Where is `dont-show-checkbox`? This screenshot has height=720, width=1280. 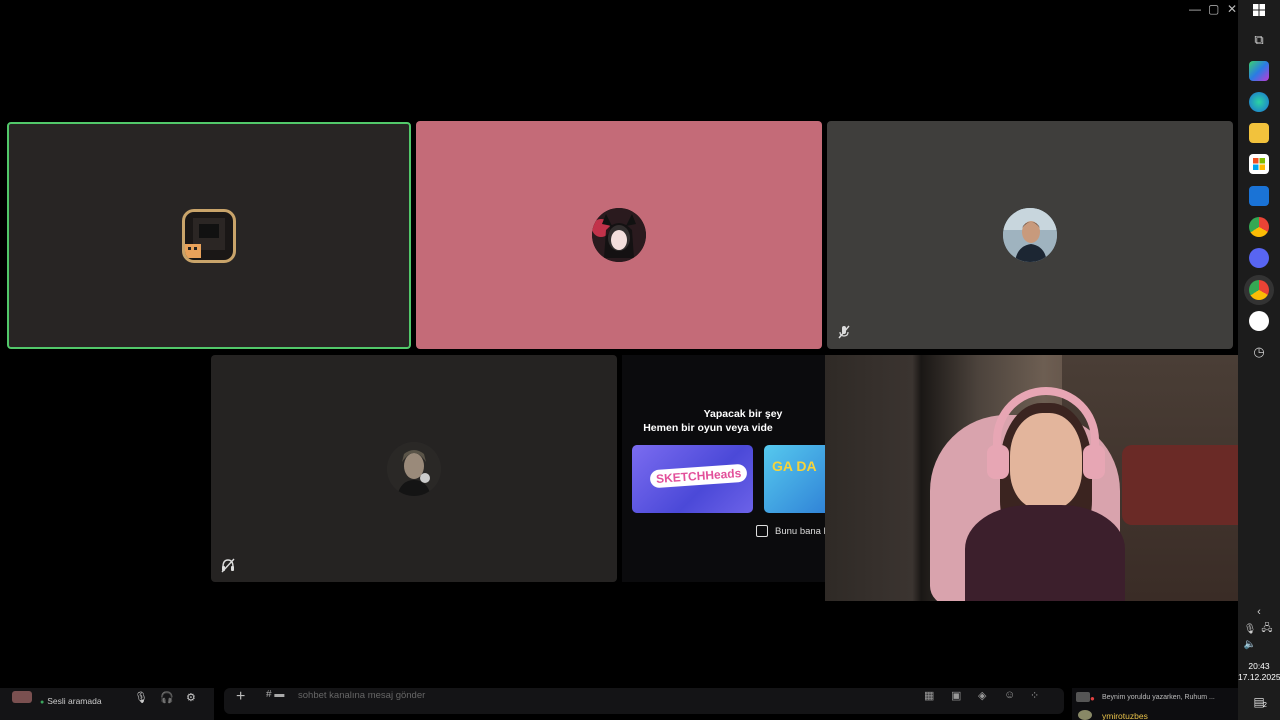 dont-show-checkbox is located at coordinates (762, 531).